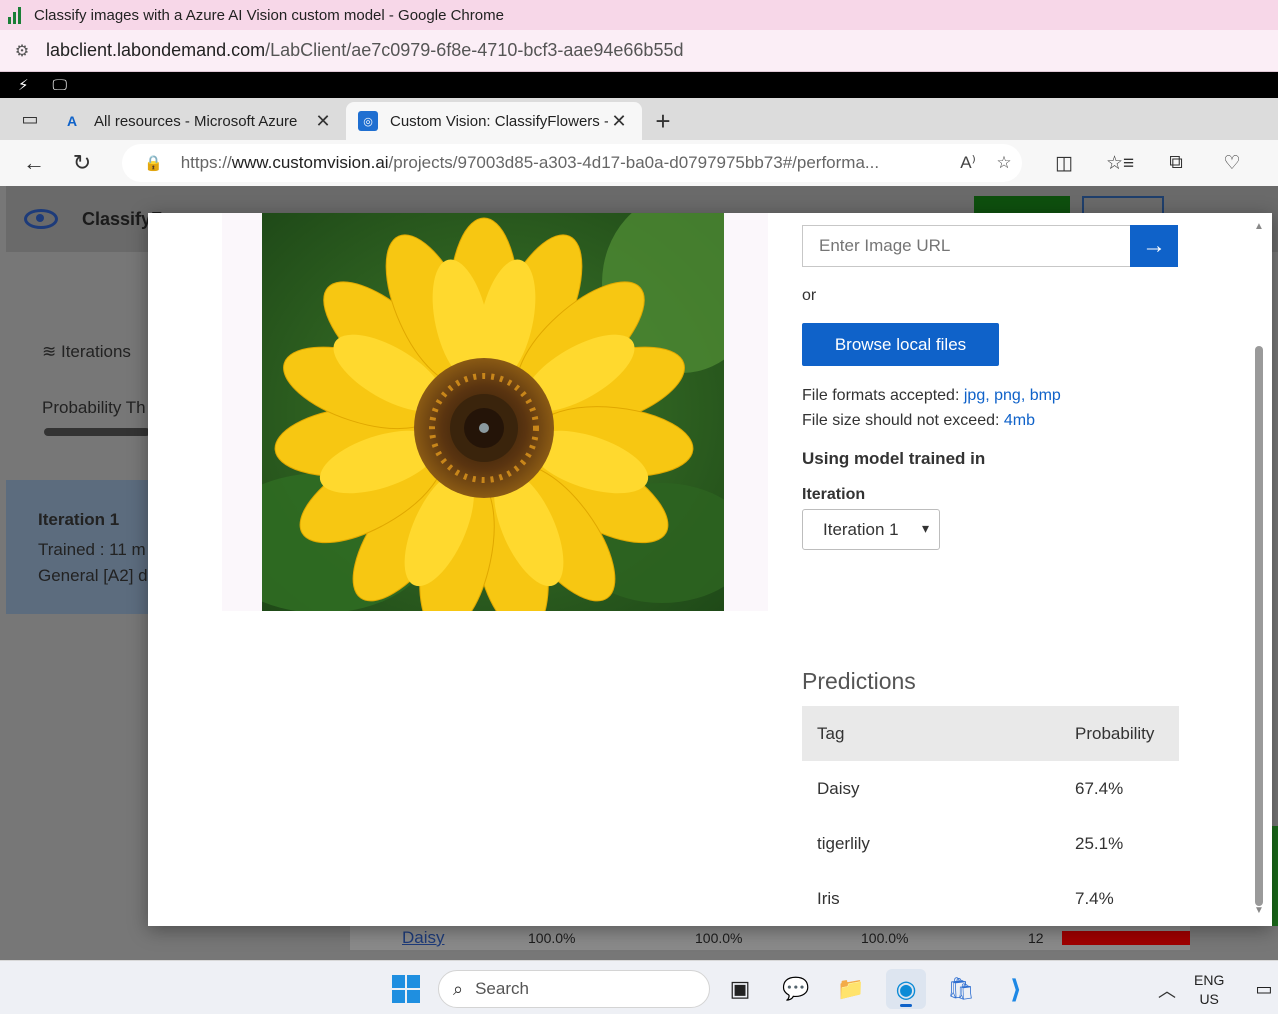  I want to click on search-icon: ⌕, so click(458, 988).